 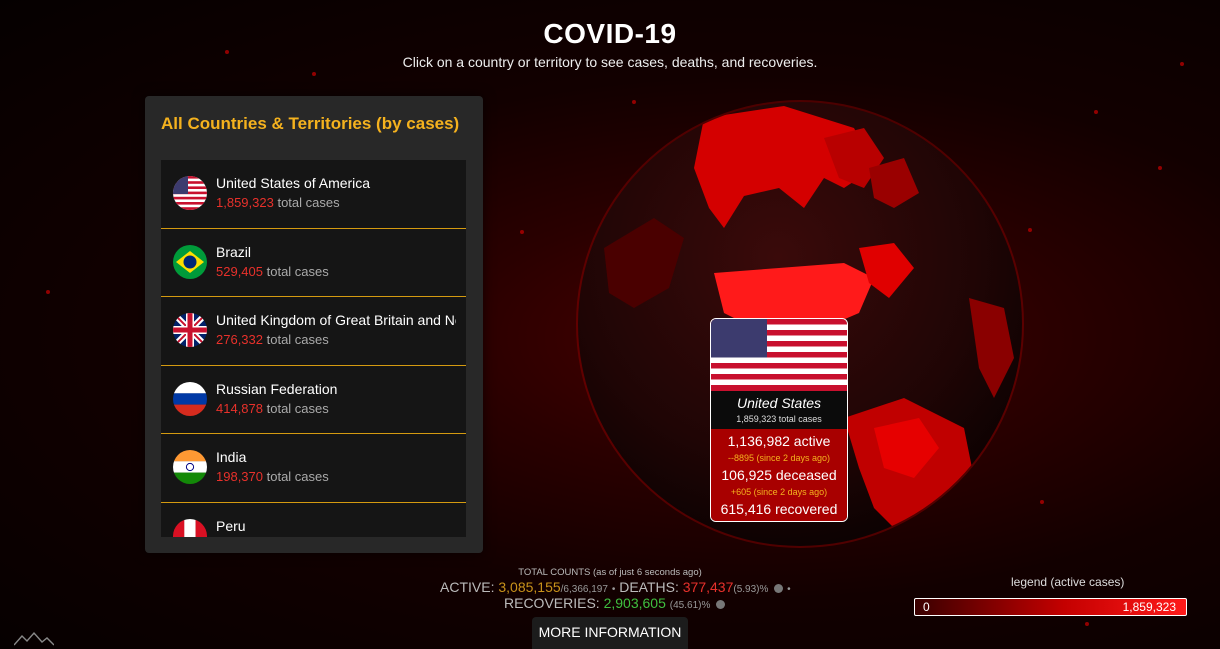 I want to click on tooltip-total-cases: 1,859,323 total cases, so click(x=779, y=419).